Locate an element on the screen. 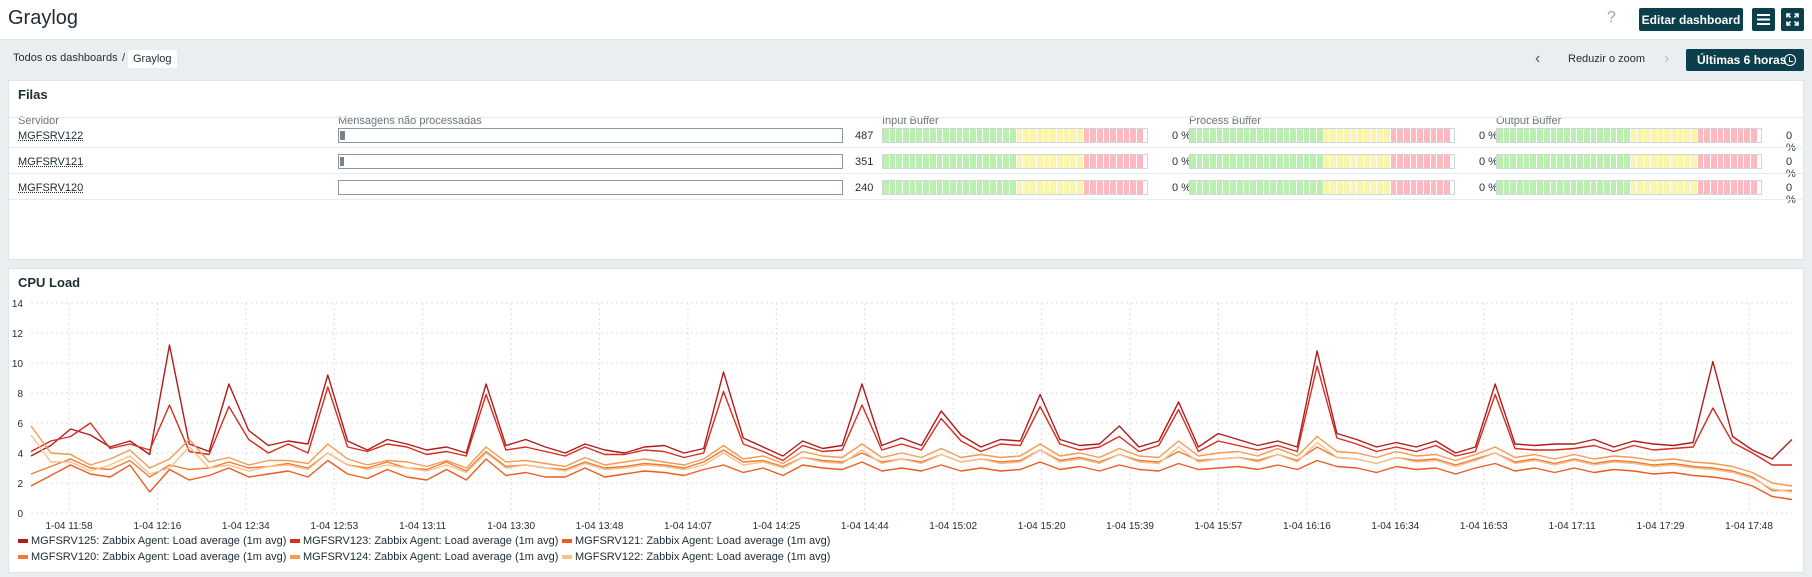 This screenshot has height=577, width=1812. server-link: MGFSRV122 is located at coordinates (50, 136).